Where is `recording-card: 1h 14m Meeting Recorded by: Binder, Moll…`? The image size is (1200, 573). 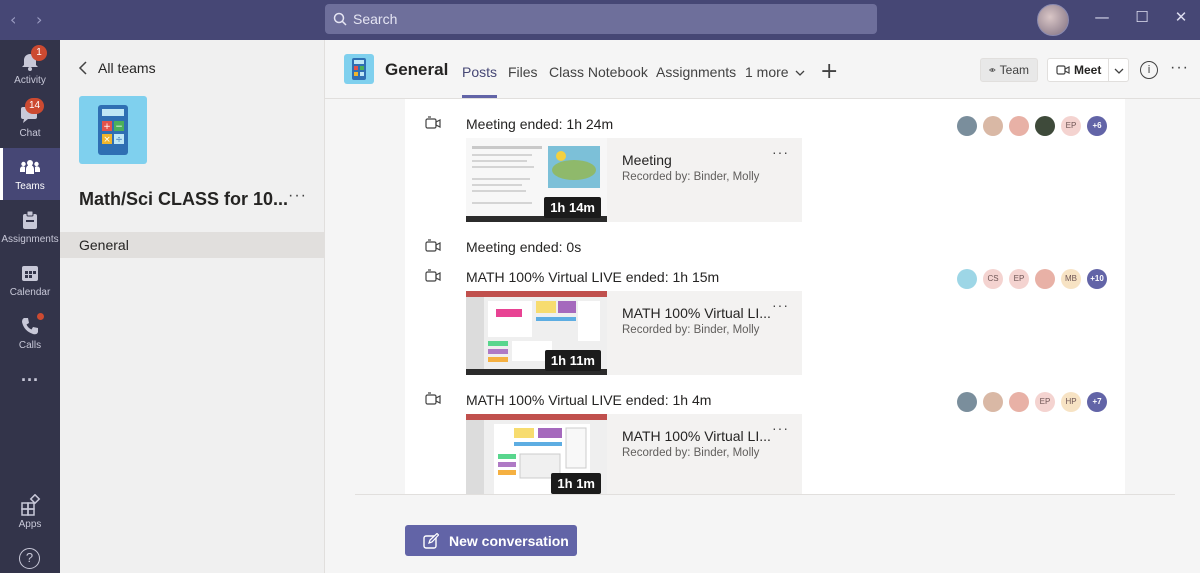 recording-card: 1h 14m Meeting Recorded by: Binder, Moll… is located at coordinates (634, 180).